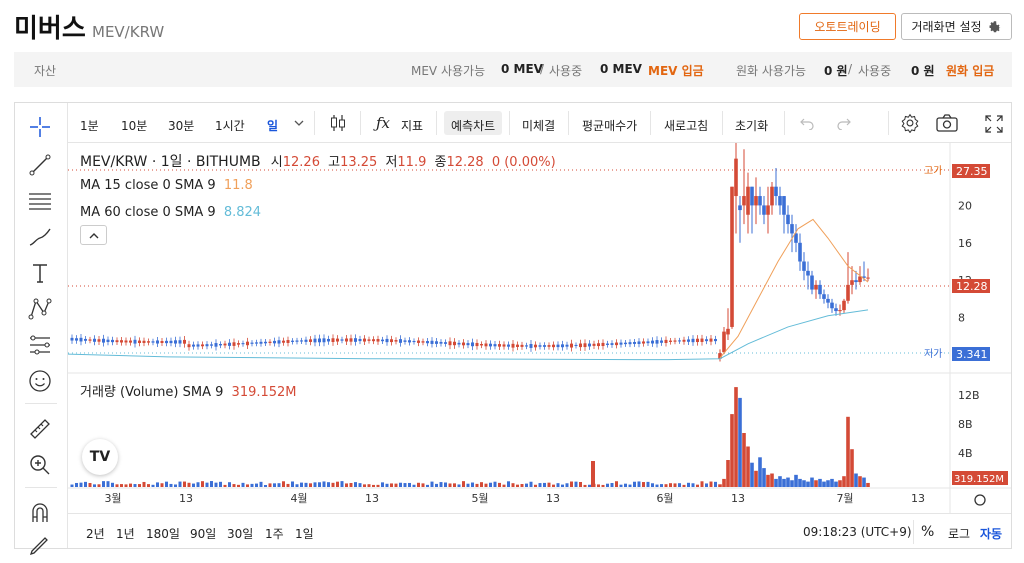 This screenshot has height=563, width=1024. Describe the element at coordinates (40, 465) in the screenshot. I see `zoom-in-icon` at that location.